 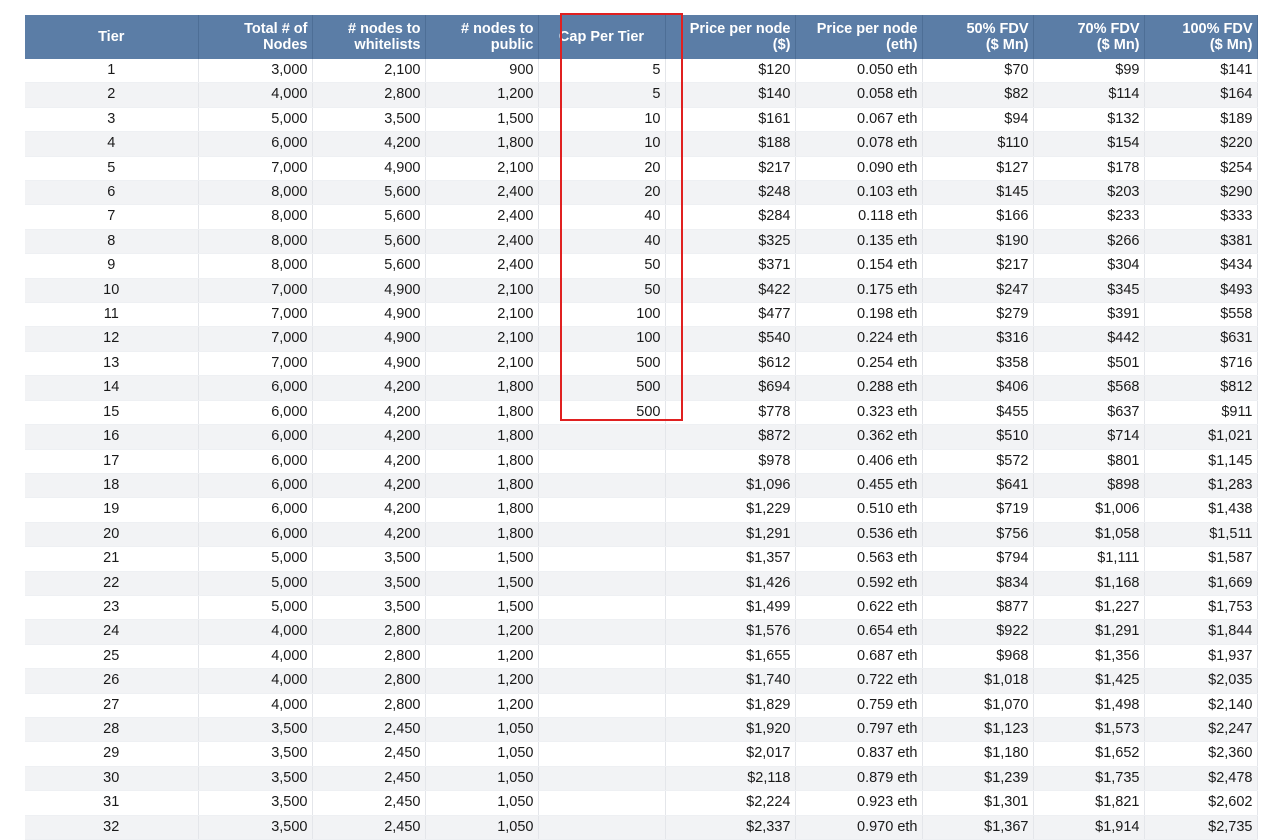 What do you see at coordinates (482, 583) in the screenshot?
I see `cell-nodes-public: 1,500` at bounding box center [482, 583].